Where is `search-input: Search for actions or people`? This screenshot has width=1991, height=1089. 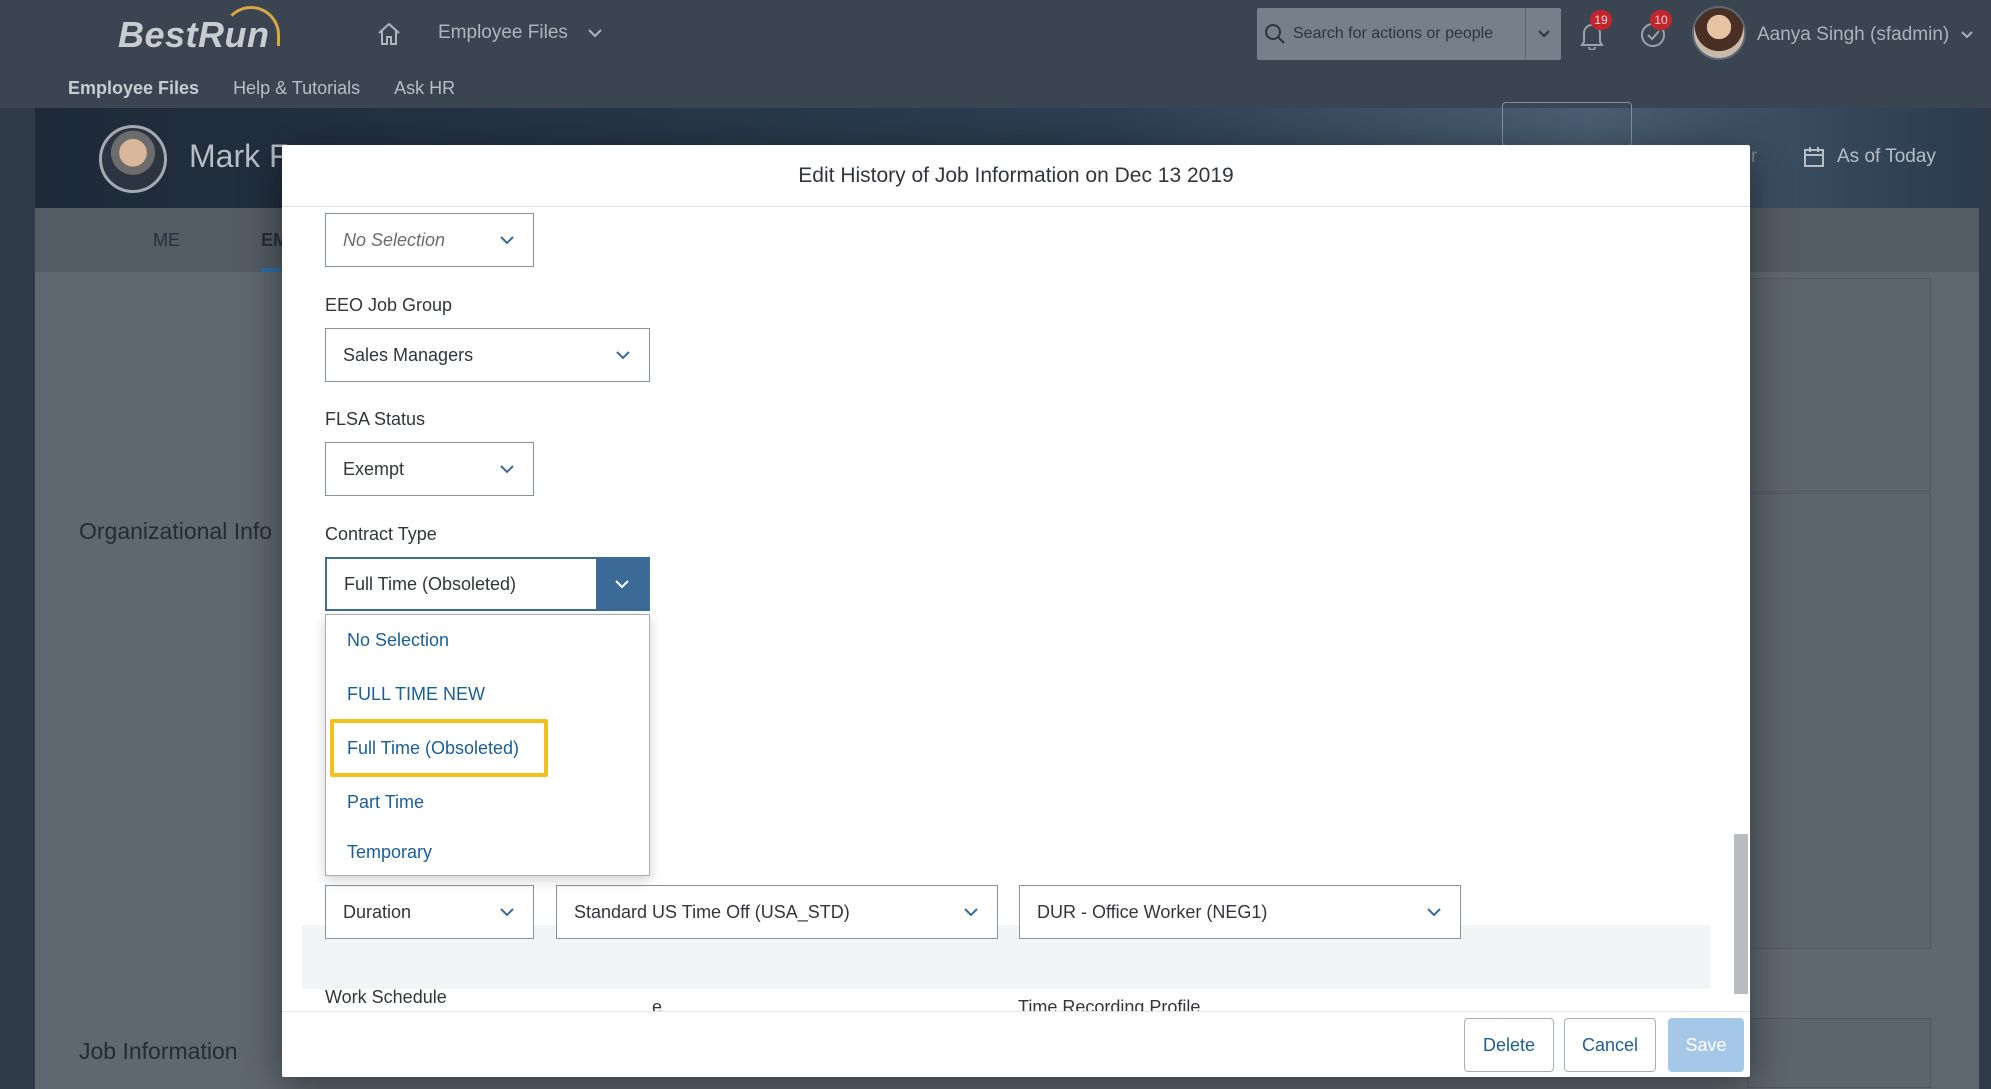
search-input: Search for actions or people is located at coordinates (1409, 34).